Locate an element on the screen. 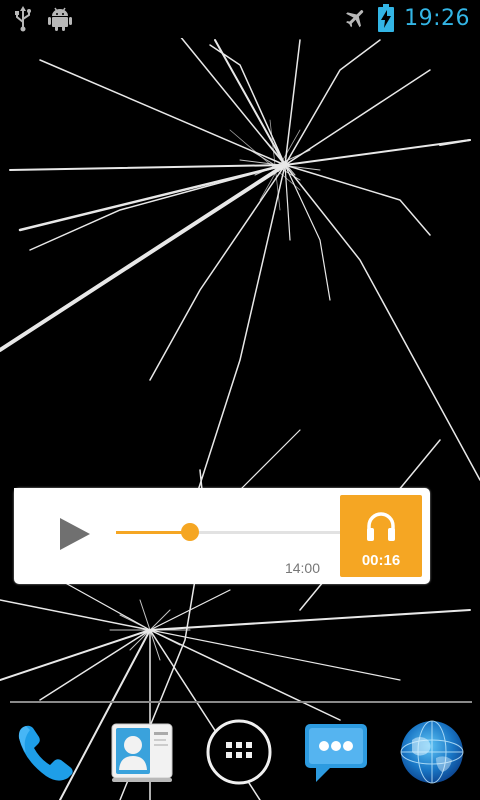  play-button is located at coordinates (76, 534).